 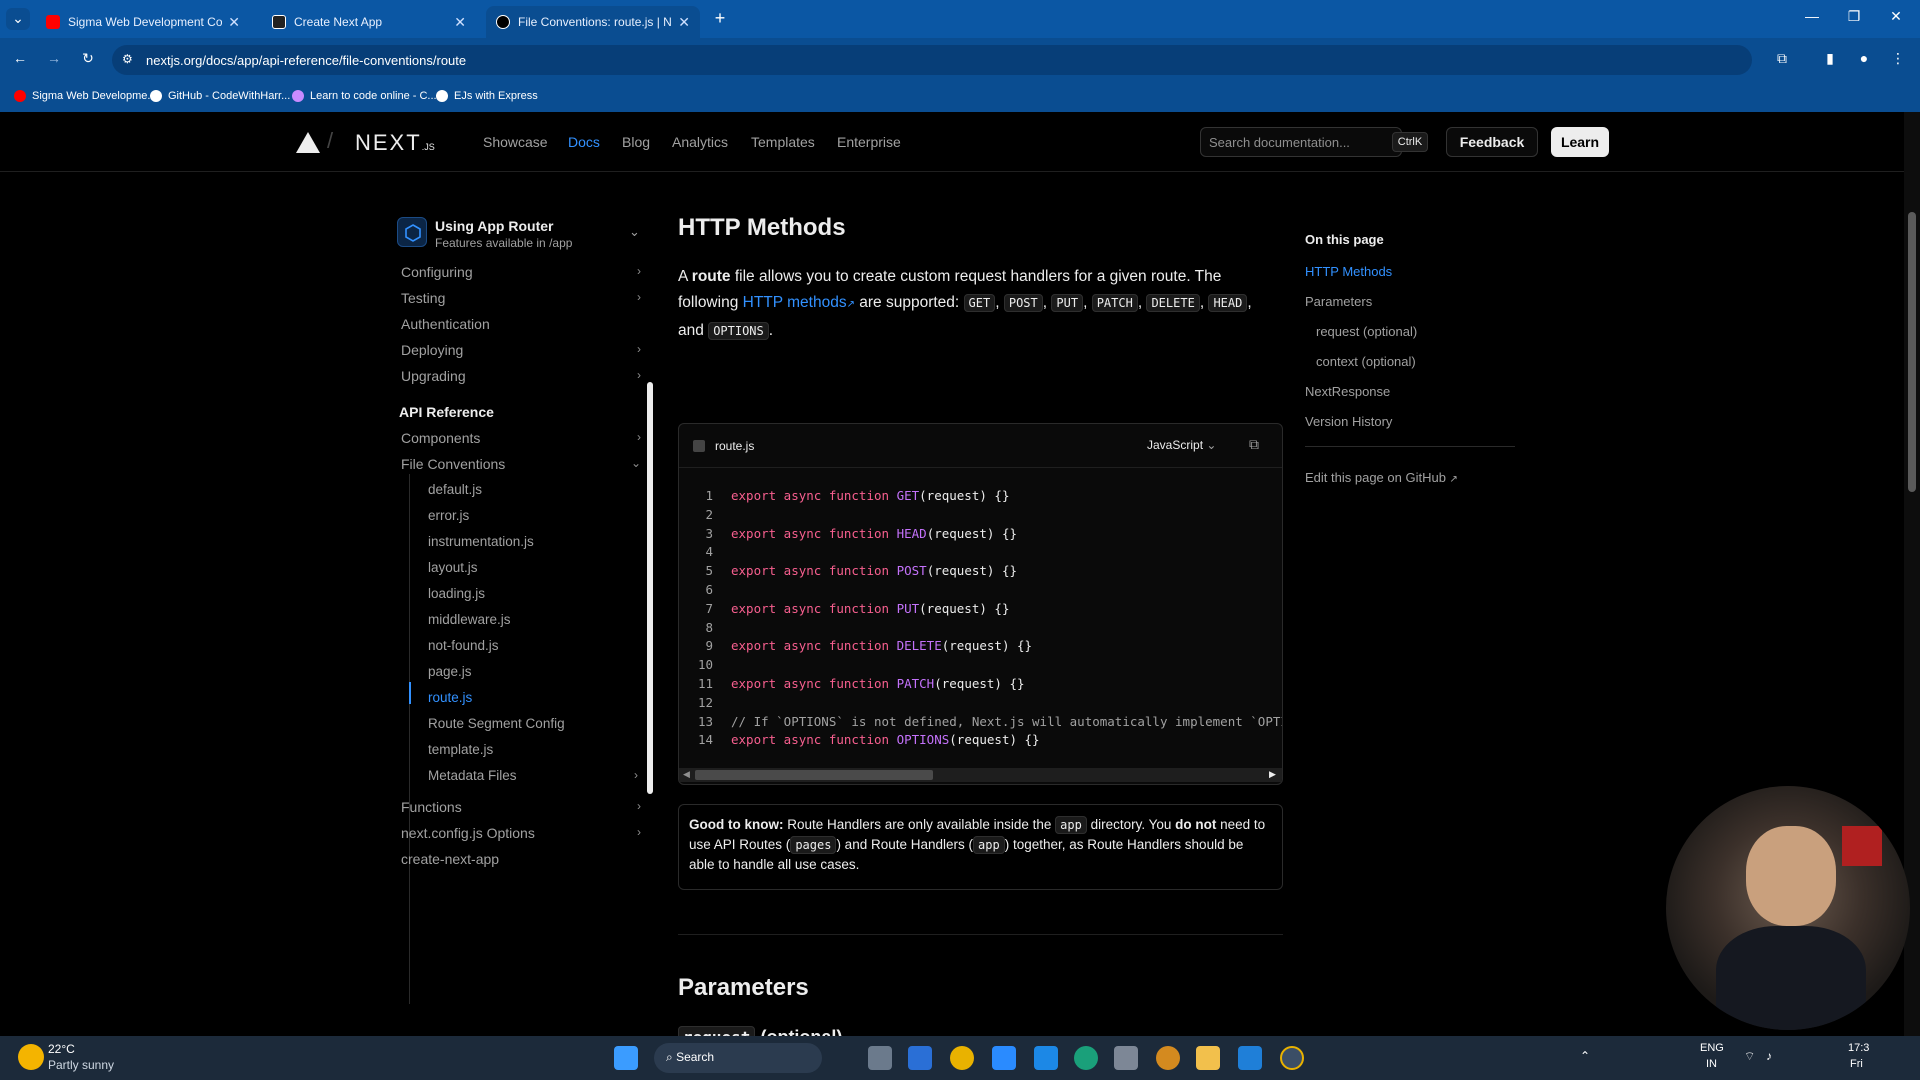 What do you see at coordinates (980, 934) in the screenshot?
I see `divider` at bounding box center [980, 934].